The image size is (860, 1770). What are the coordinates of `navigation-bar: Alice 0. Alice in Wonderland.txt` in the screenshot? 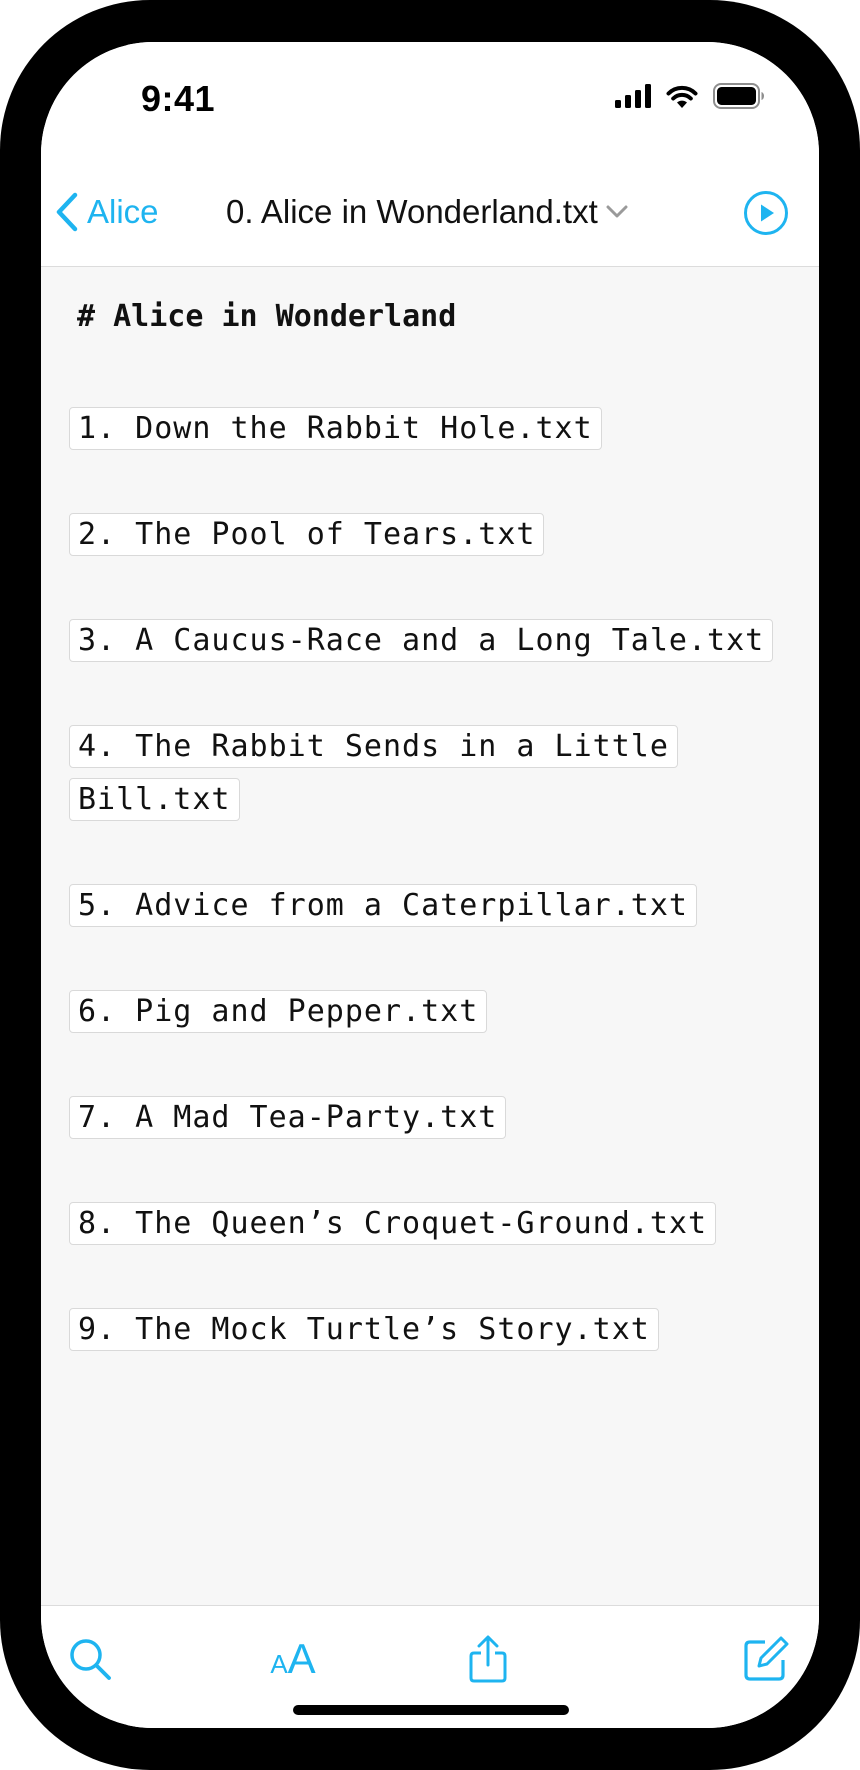 It's located at (430, 214).